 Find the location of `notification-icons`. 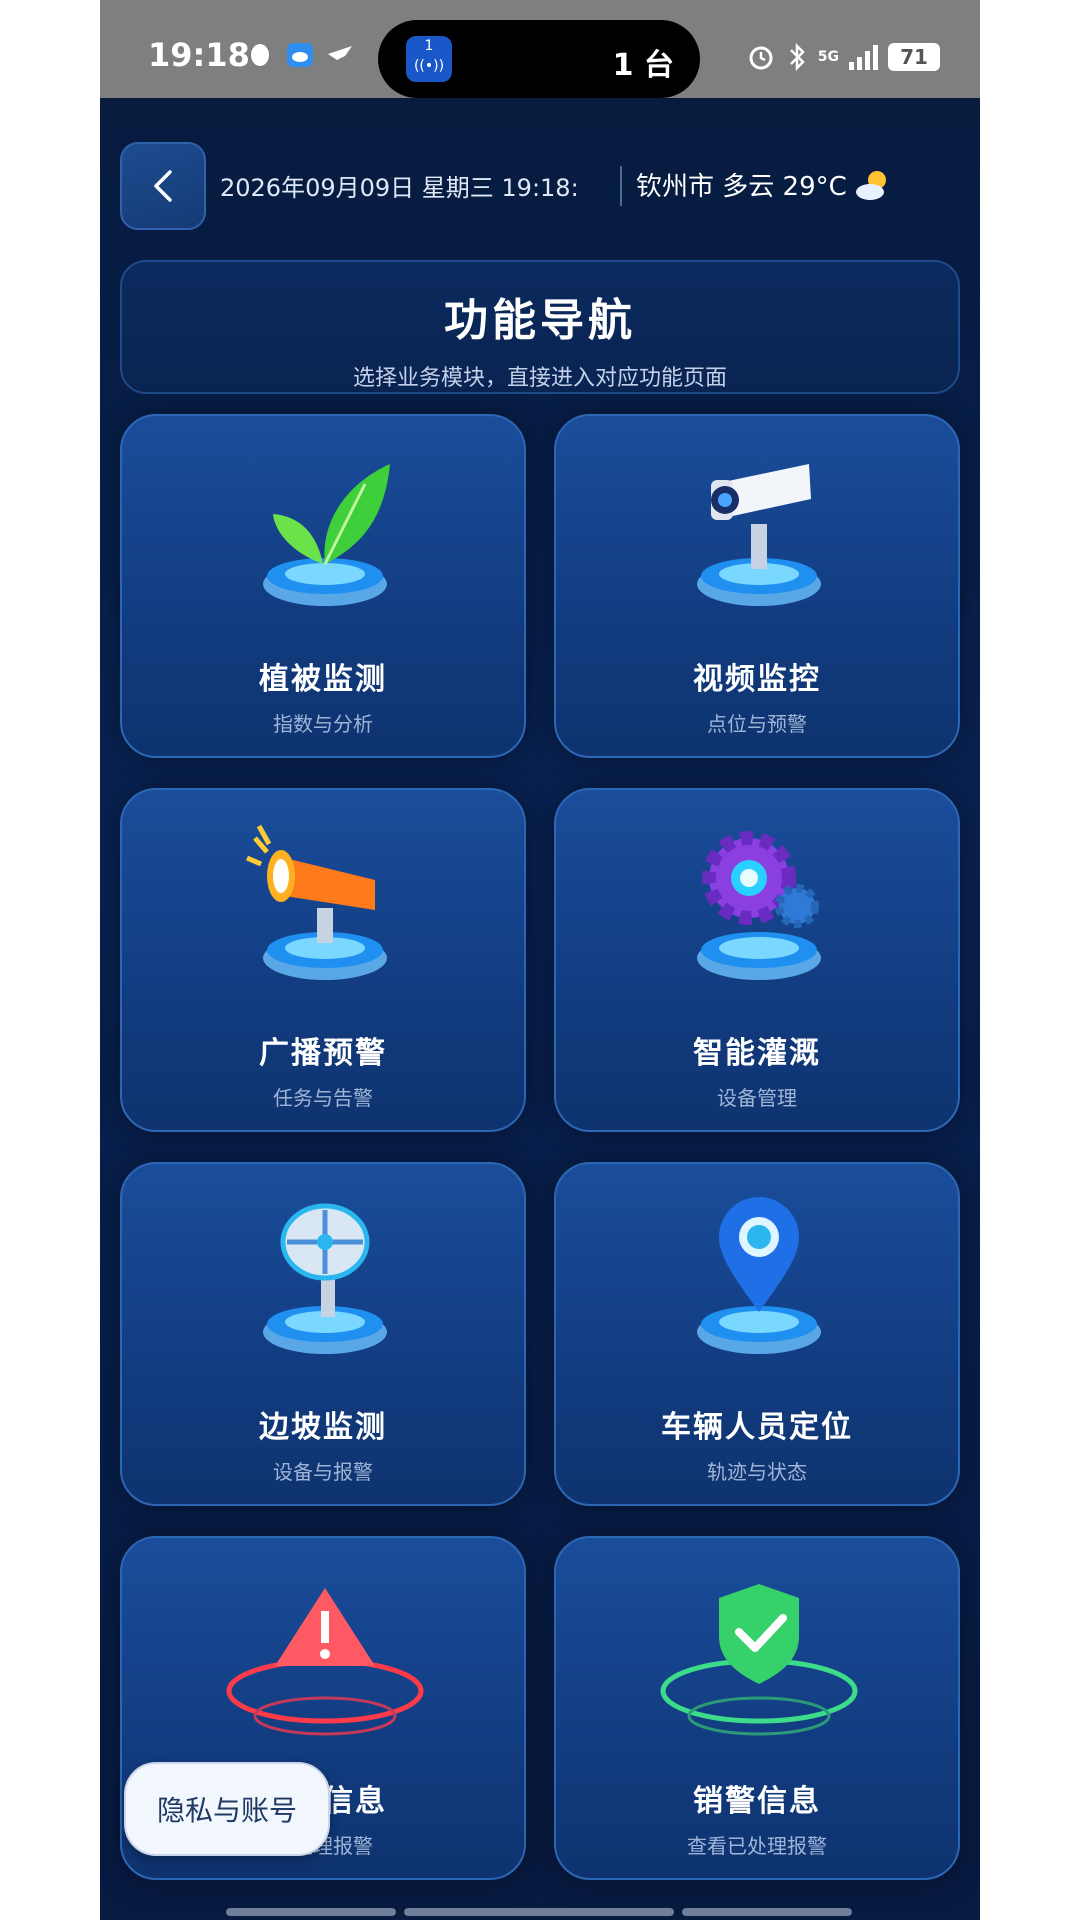

notification-icons is located at coordinates (300, 55).